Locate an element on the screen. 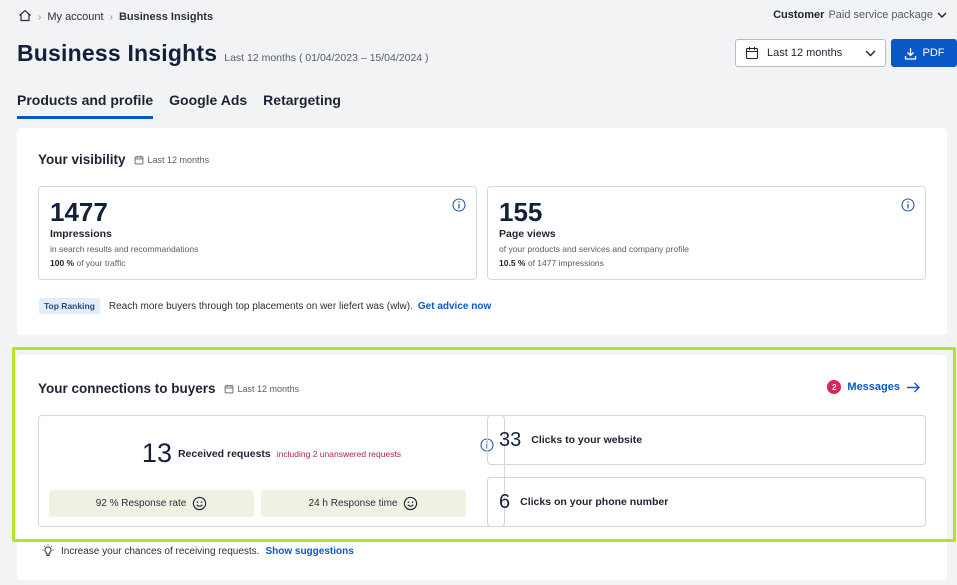 This screenshot has width=957, height=585. impressions-value: 1477 is located at coordinates (79, 212).